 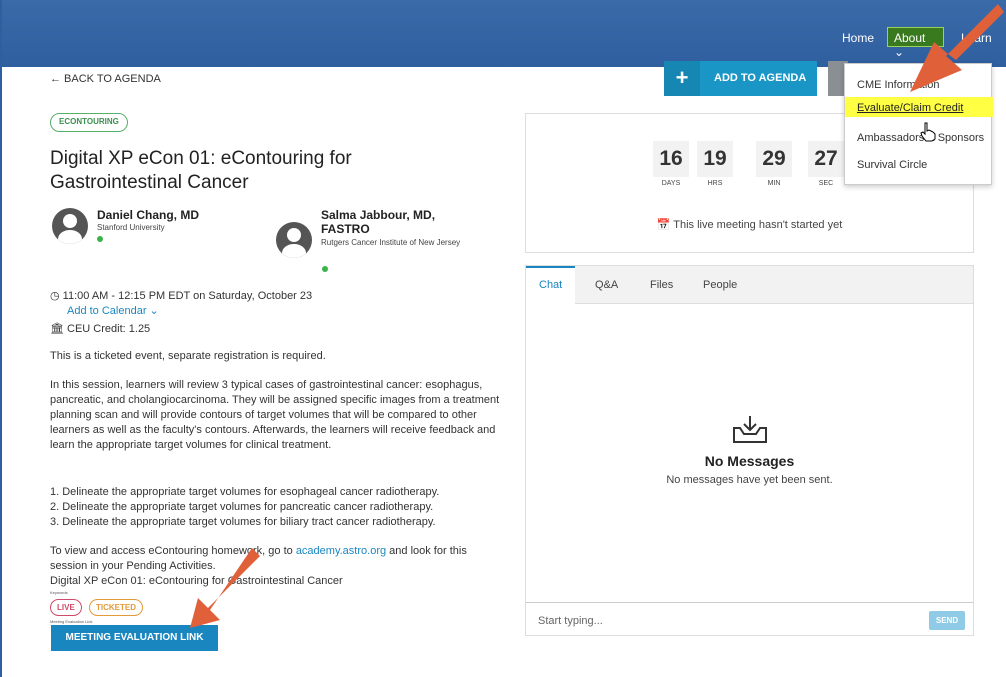 I want to click on not-started-message: 📅 This live meeting hasn't started yet, so click(x=749, y=225).